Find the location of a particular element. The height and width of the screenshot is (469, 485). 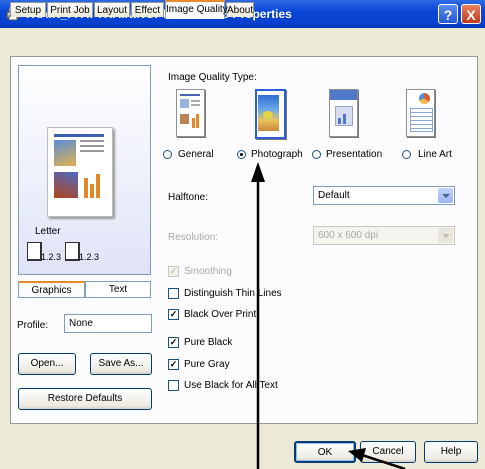

black-over-print-checkbox: ✓ is located at coordinates (173, 314).